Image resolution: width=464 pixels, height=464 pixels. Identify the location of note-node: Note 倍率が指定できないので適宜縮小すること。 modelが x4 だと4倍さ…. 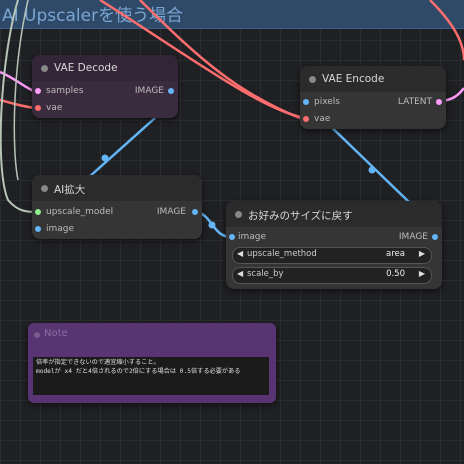
(152, 363).